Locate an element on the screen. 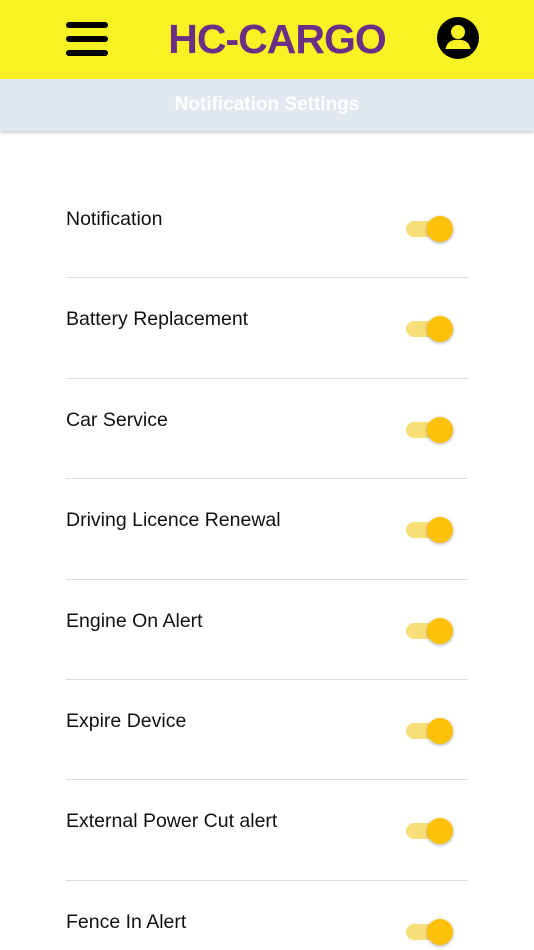  setting-row: Battery Replacement is located at coordinates (267, 328).